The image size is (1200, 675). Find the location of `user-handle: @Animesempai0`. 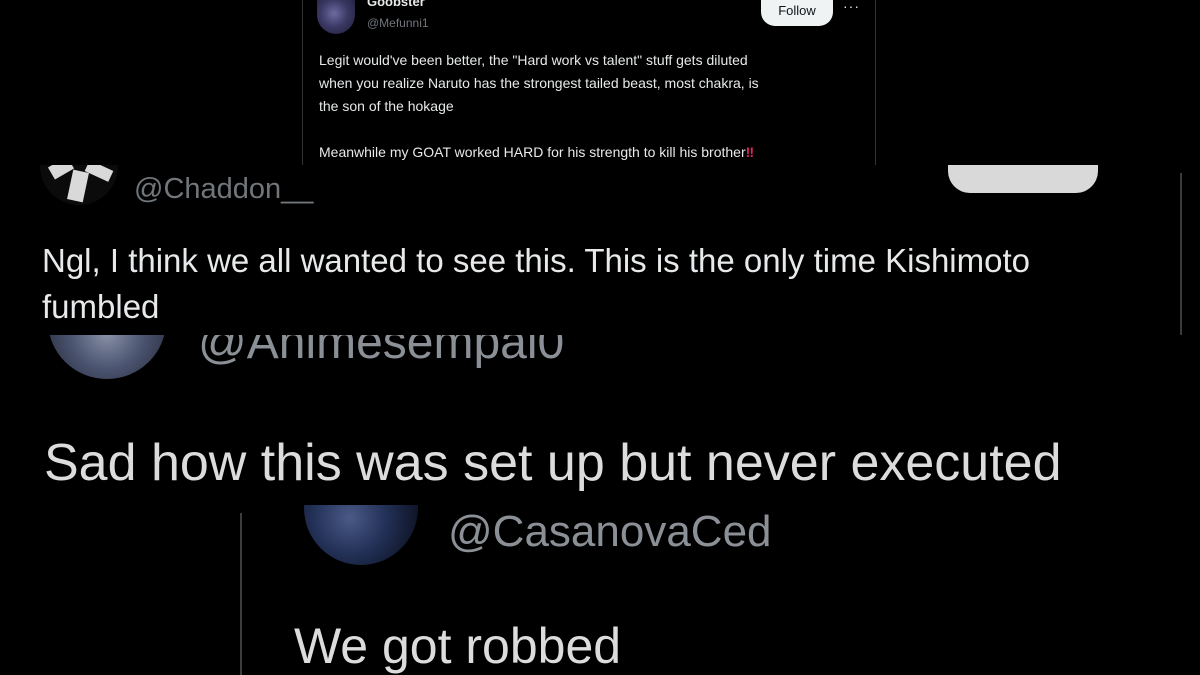

user-handle: @Animesempai0 is located at coordinates (381, 352).